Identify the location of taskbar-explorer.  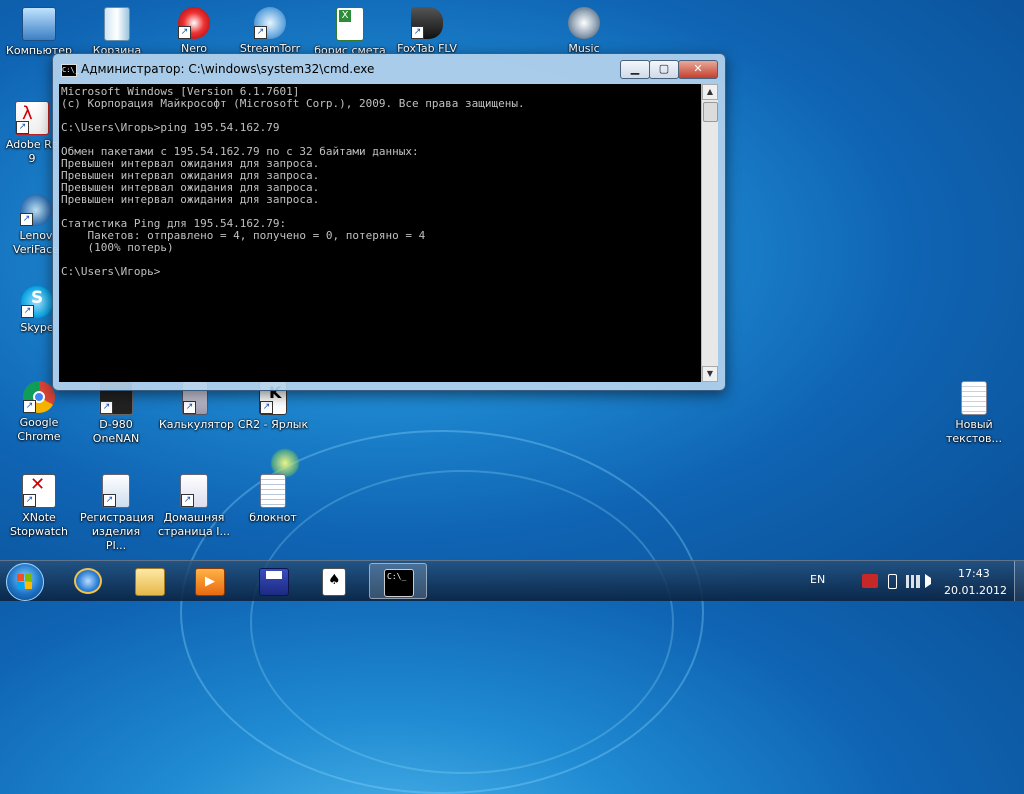
(150, 581).